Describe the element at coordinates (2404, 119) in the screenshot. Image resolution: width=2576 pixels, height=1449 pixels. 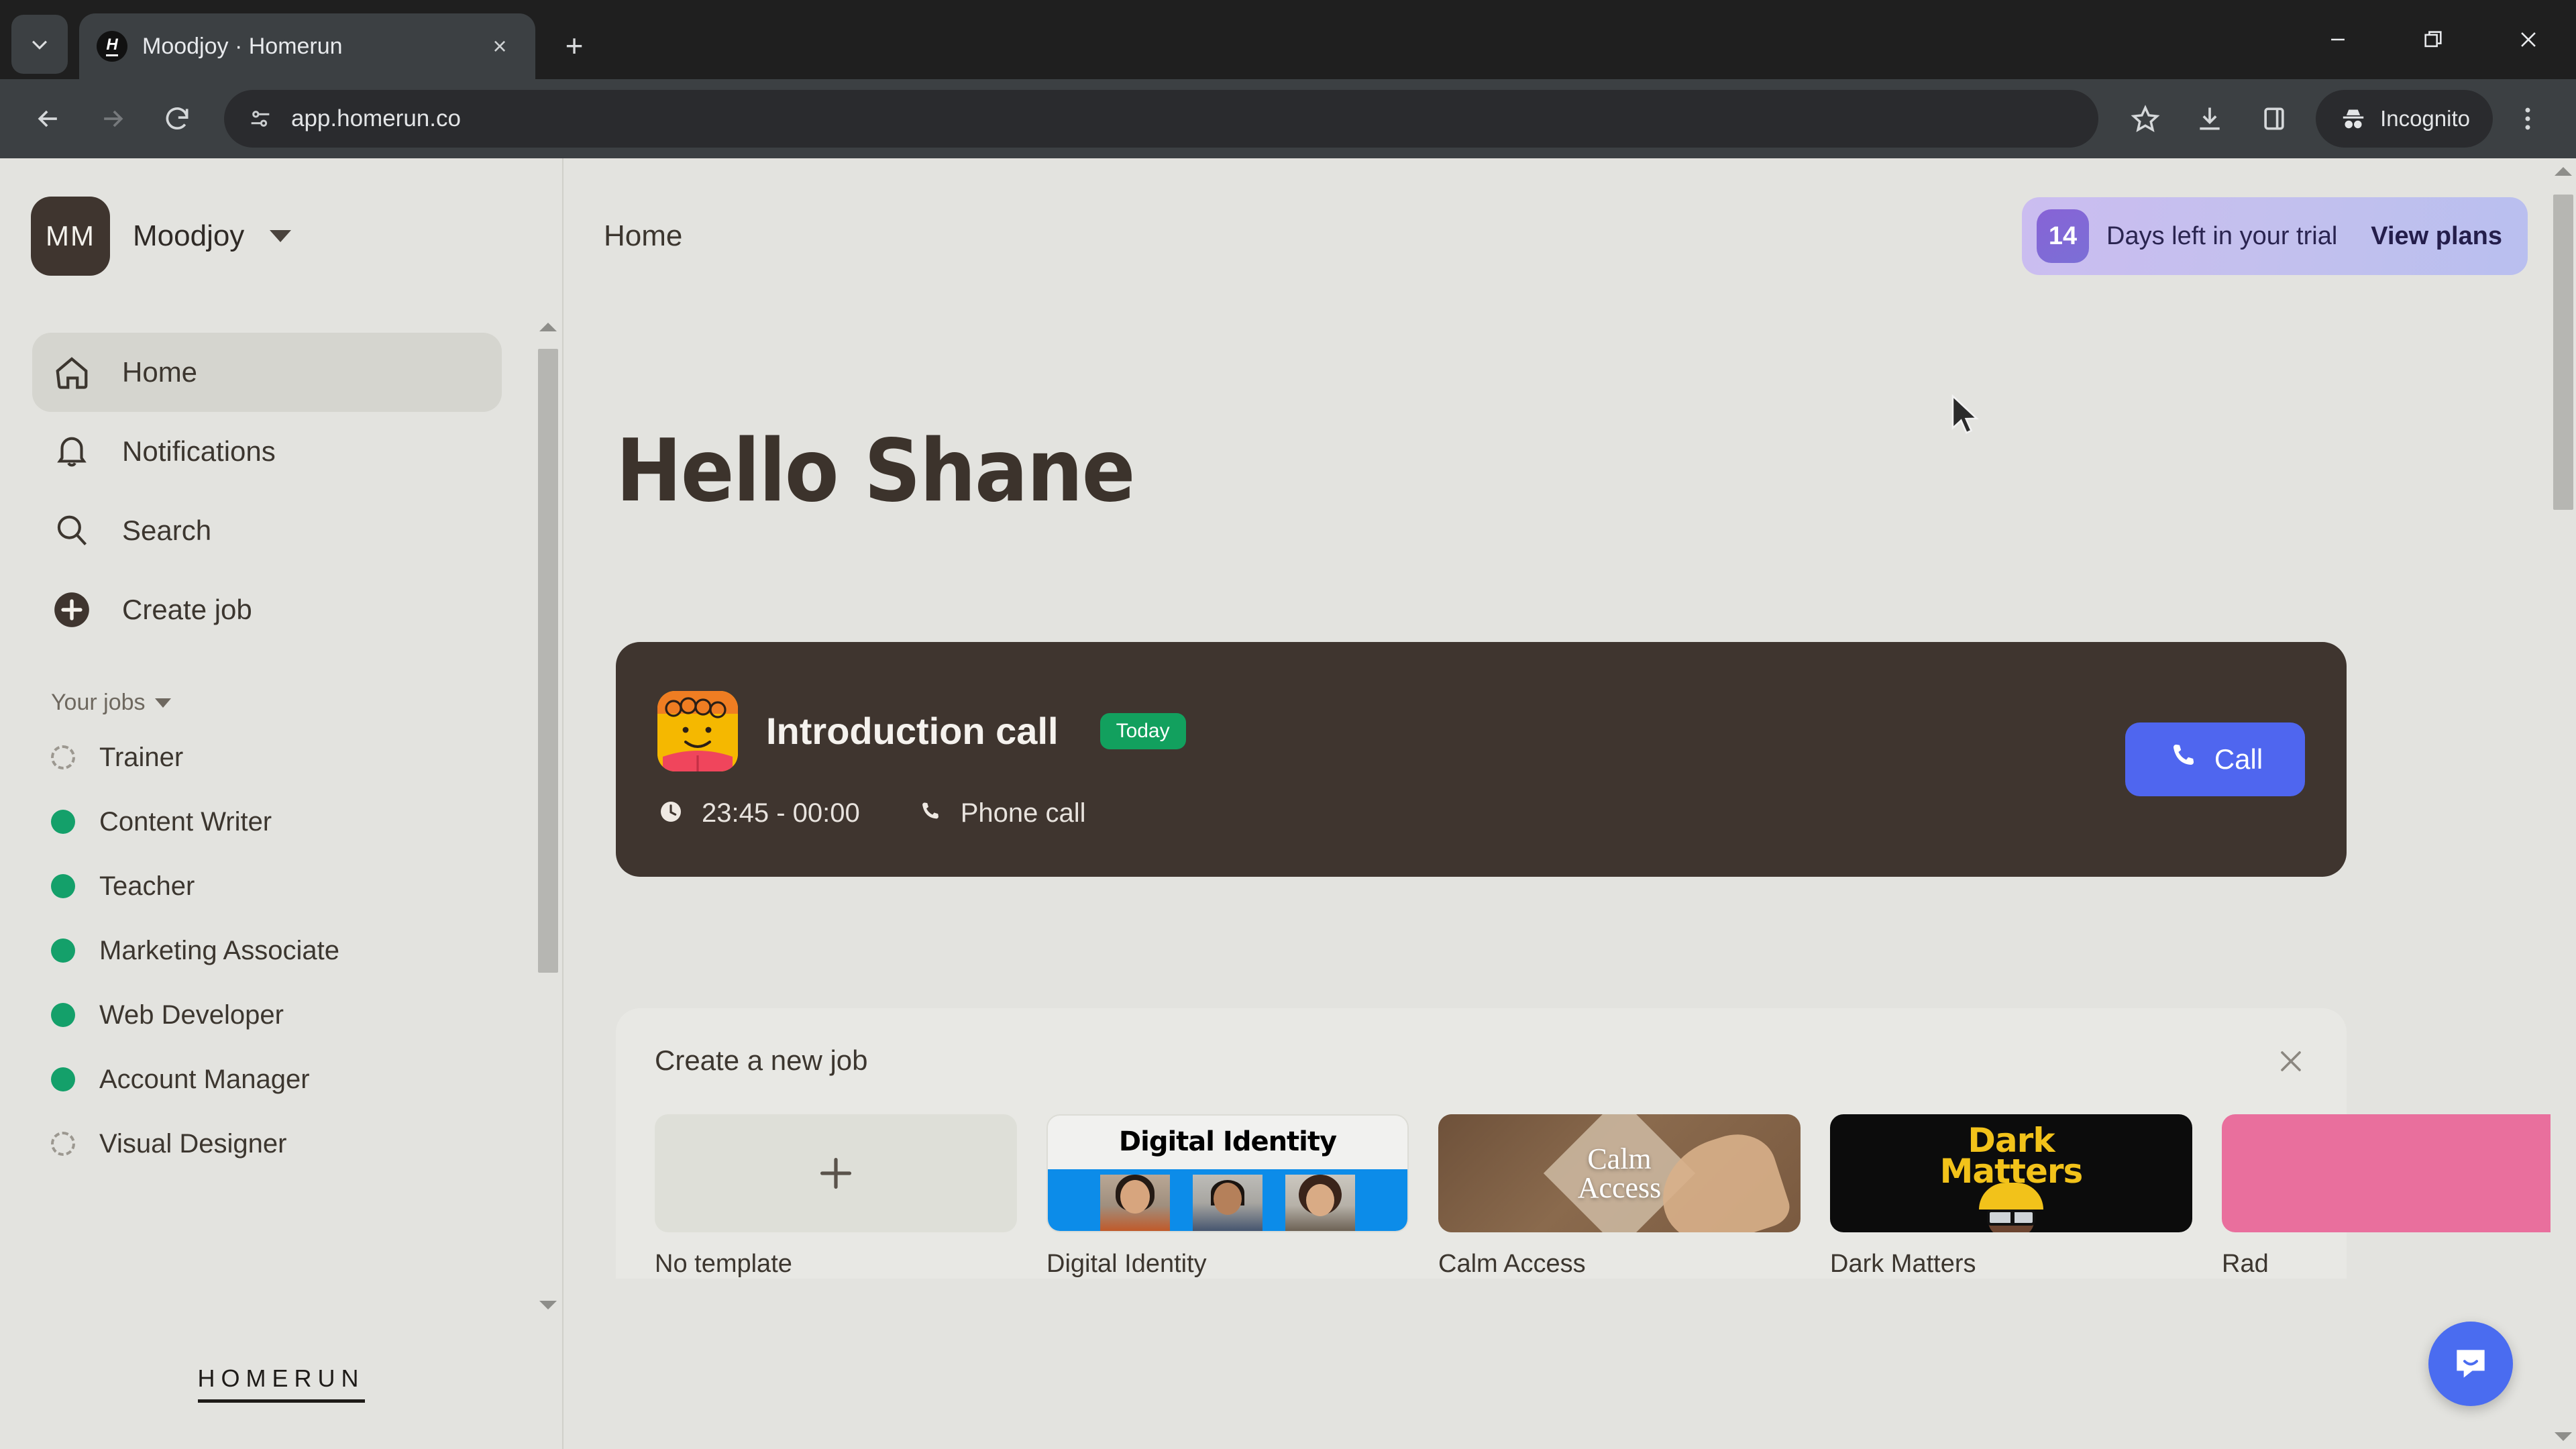
I see `profile-incognito-button: Incognito` at that location.